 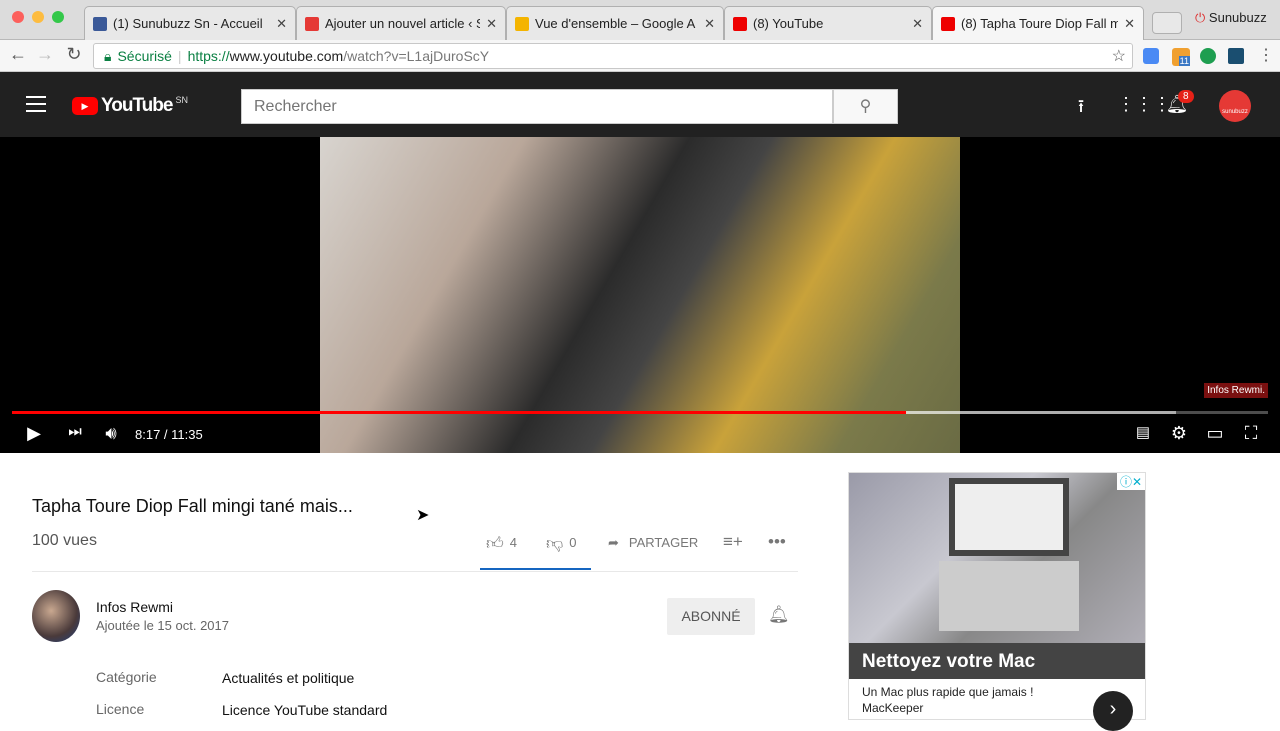 What do you see at coordinates (162, 625) in the screenshot?
I see `upload-date: Ajoutée le 15 oct. 2017` at bounding box center [162, 625].